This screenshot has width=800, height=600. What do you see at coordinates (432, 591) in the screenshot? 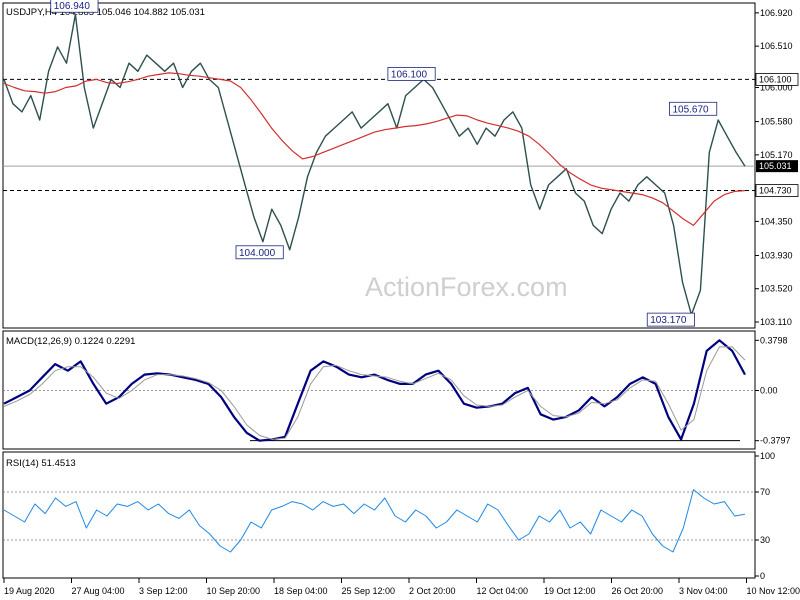
I see `x-tick-label: 2 Oct 20:00` at bounding box center [432, 591].